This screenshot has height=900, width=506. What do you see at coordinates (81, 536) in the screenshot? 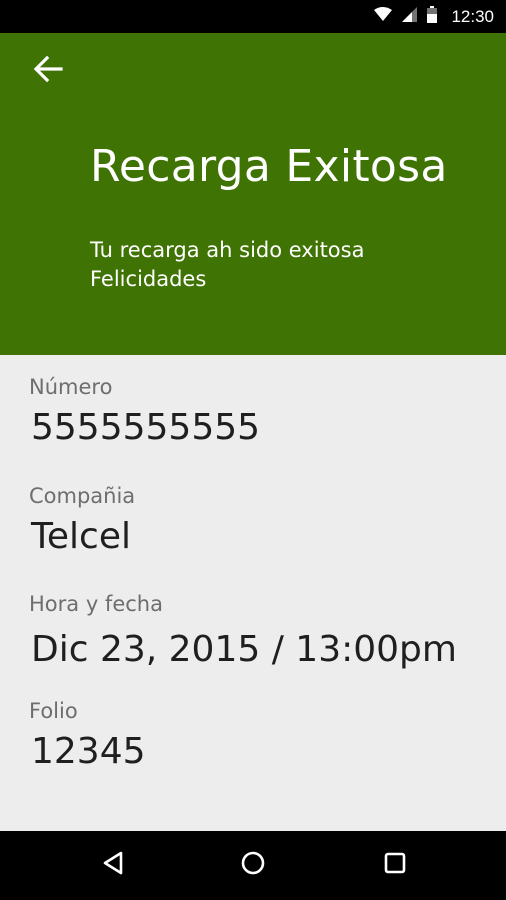
I see `compania-value: Telcel` at bounding box center [81, 536].